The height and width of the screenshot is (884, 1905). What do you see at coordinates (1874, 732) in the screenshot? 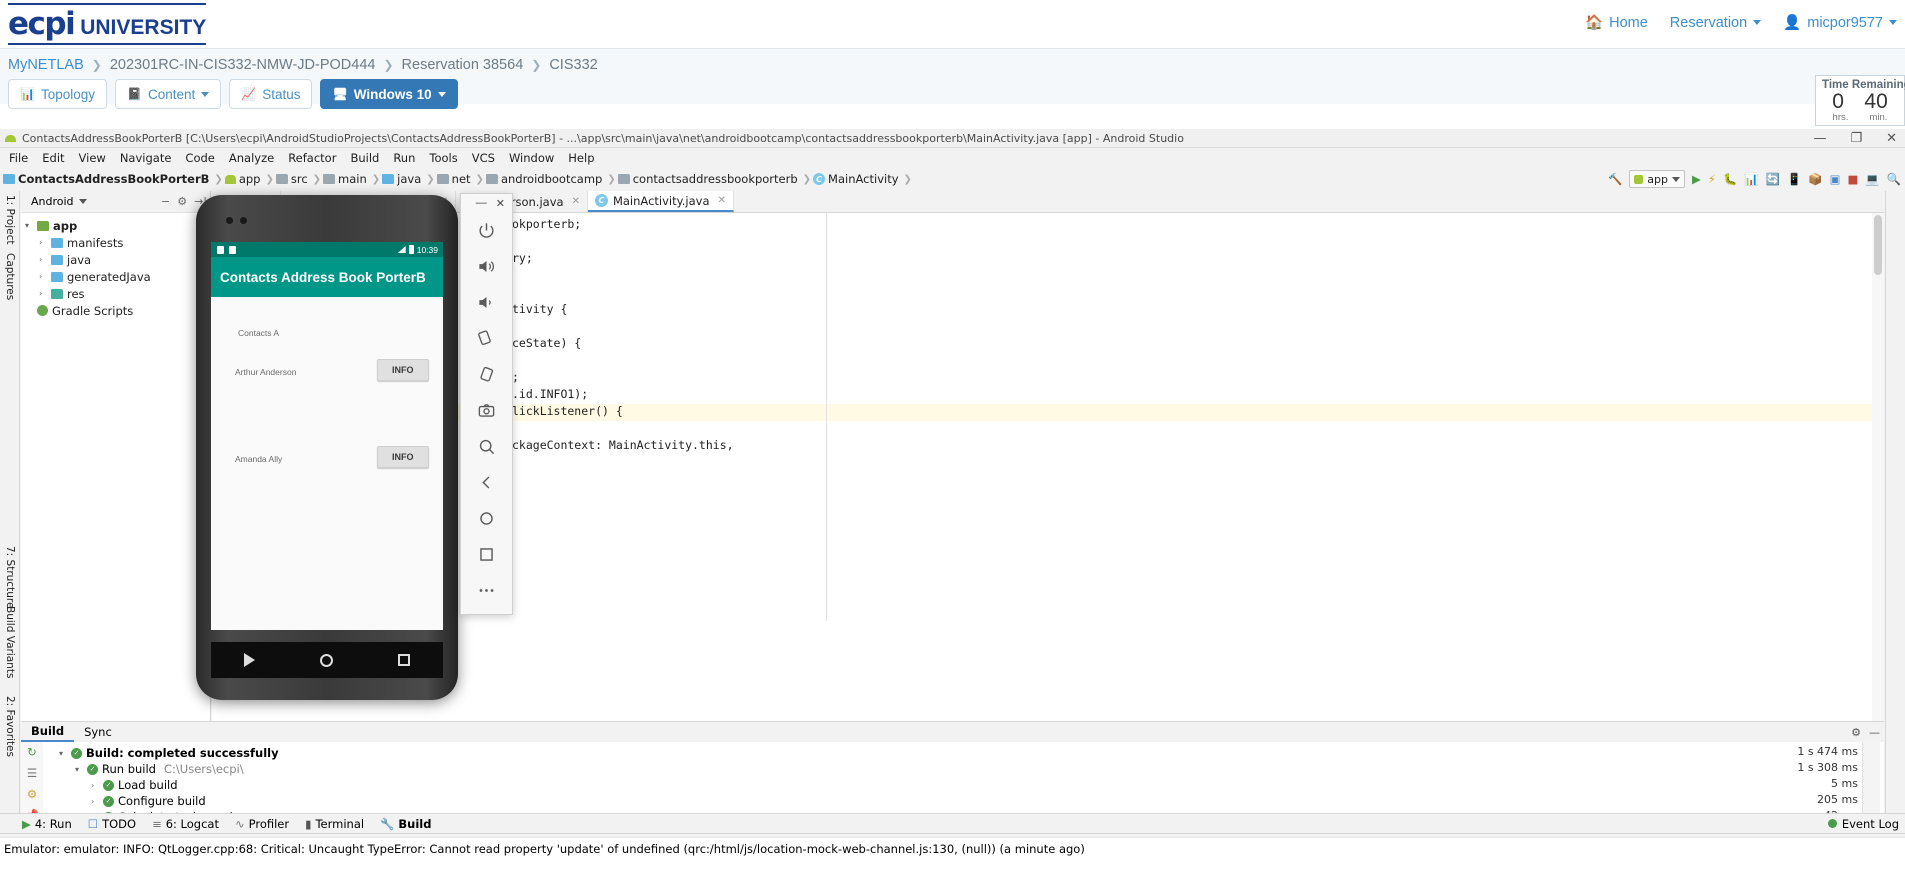
I see `hide-panel-icon: —` at bounding box center [1874, 732].